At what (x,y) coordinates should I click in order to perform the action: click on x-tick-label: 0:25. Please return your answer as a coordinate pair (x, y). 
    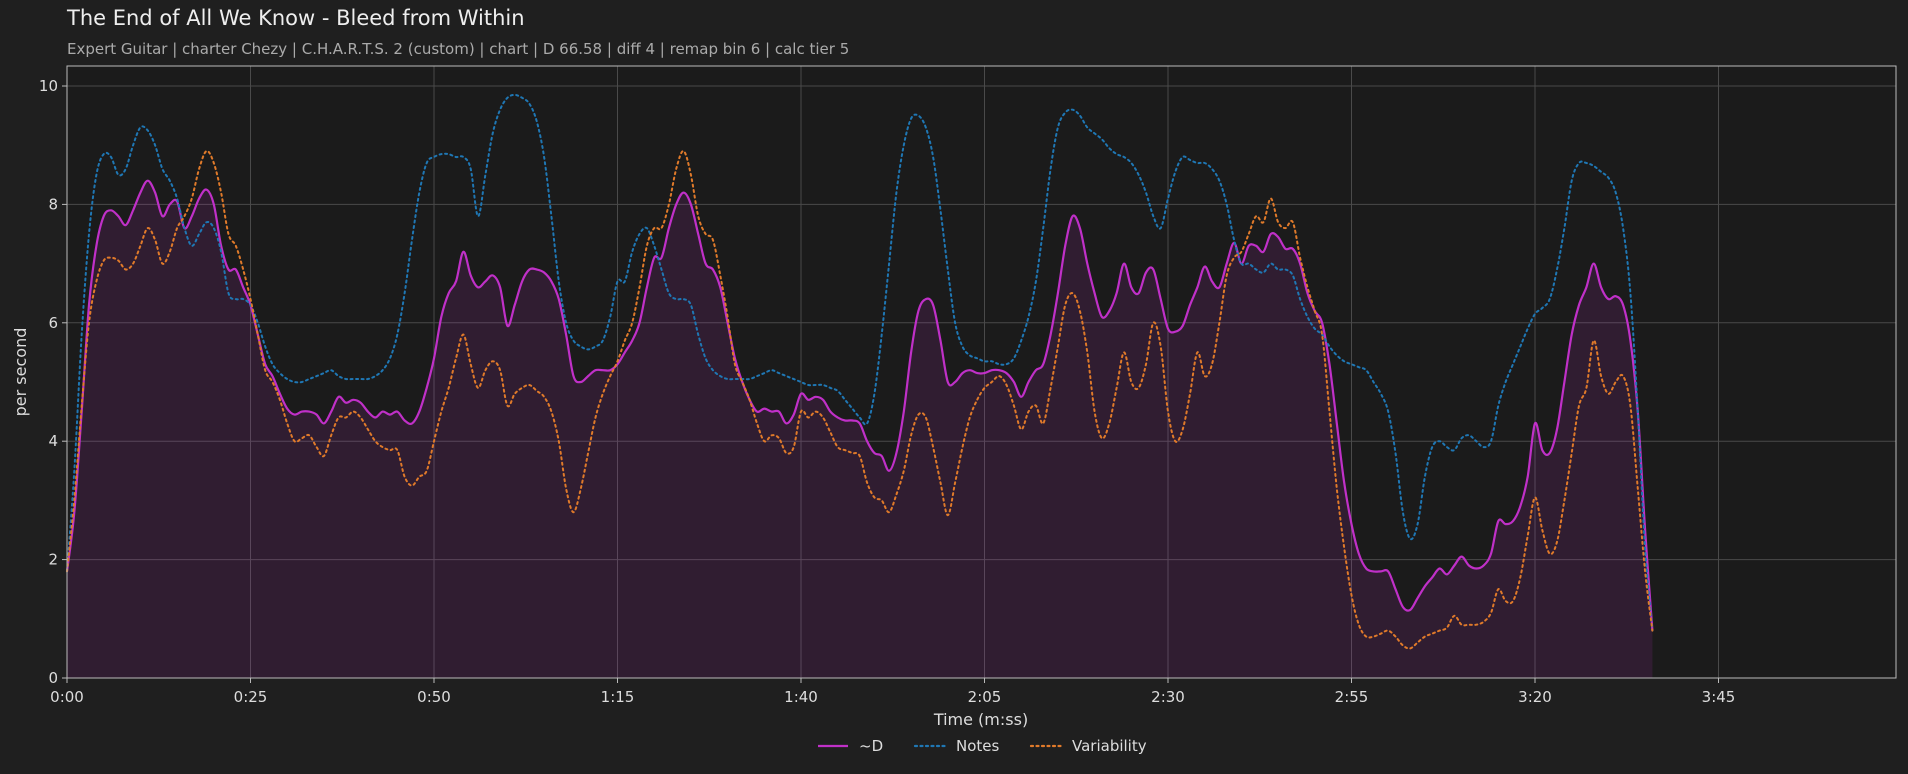
    Looking at the image, I should click on (251, 697).